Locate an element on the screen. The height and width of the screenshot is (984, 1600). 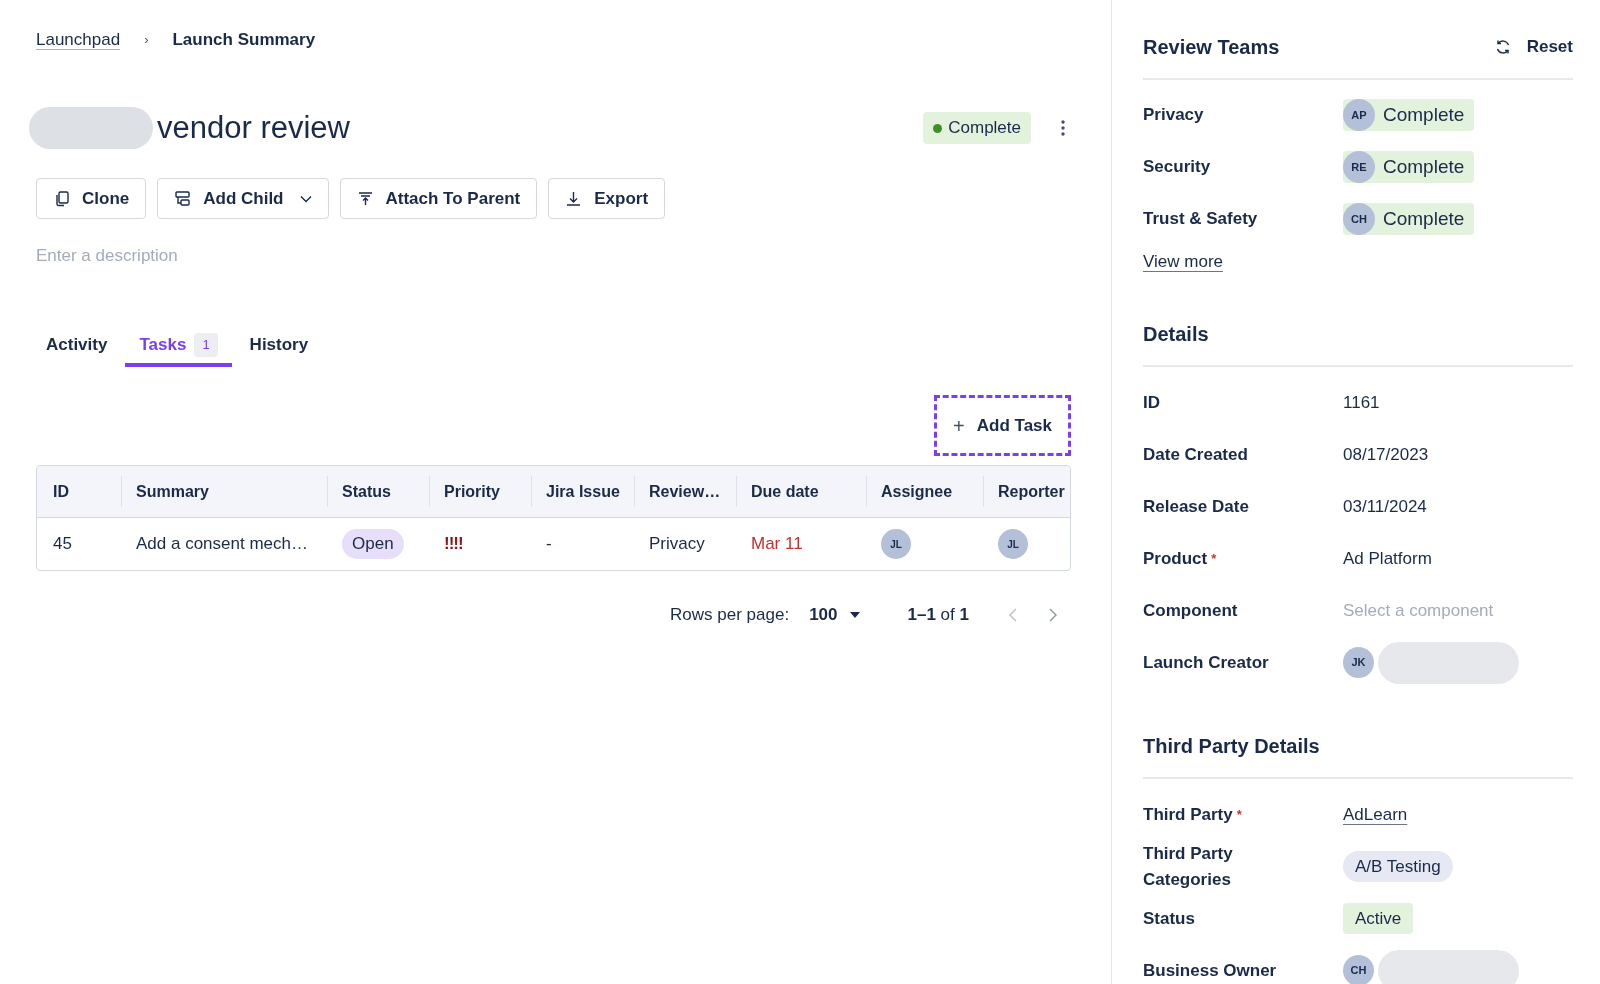
table-cell-text: Privacy is located at coordinates (677, 544).